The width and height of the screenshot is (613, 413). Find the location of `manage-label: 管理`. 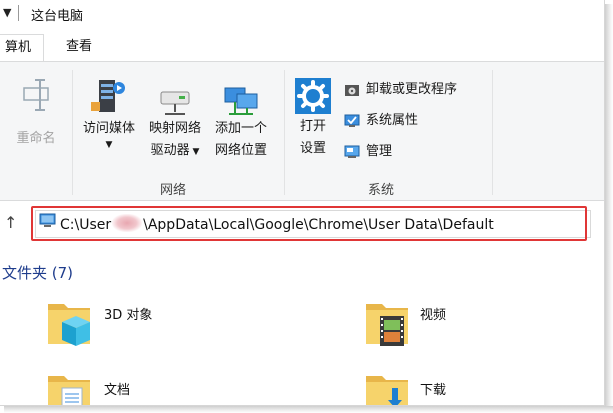

manage-label: 管理 is located at coordinates (379, 151).